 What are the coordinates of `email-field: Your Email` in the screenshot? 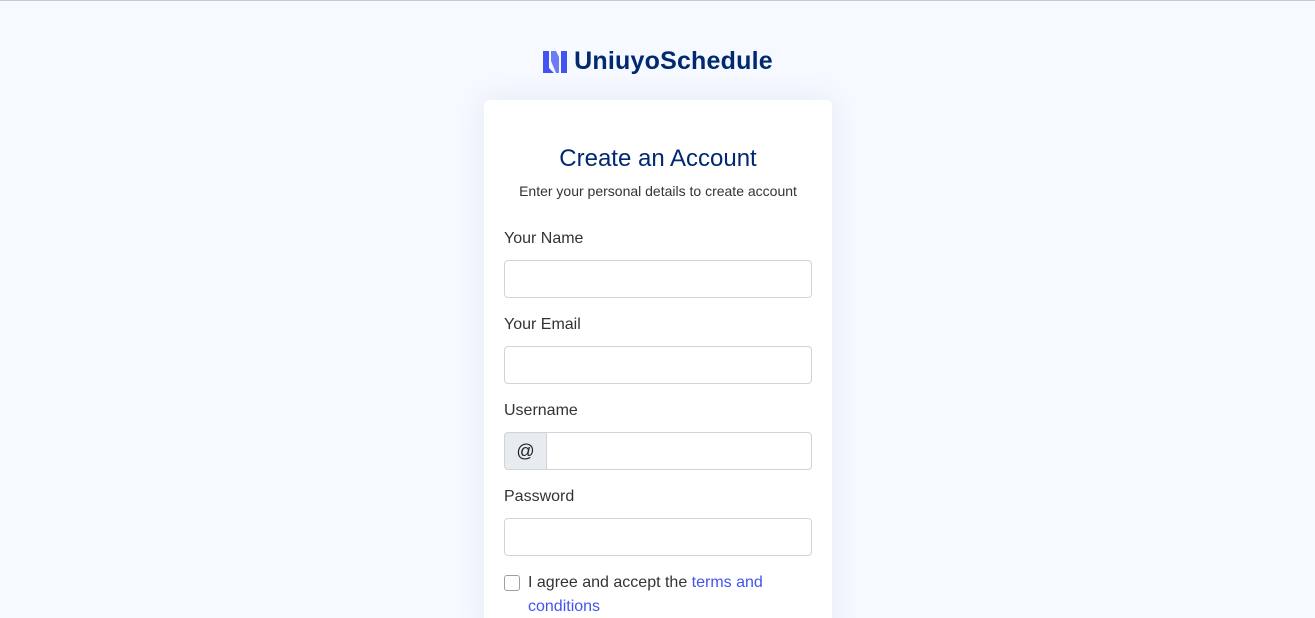 It's located at (658, 349).